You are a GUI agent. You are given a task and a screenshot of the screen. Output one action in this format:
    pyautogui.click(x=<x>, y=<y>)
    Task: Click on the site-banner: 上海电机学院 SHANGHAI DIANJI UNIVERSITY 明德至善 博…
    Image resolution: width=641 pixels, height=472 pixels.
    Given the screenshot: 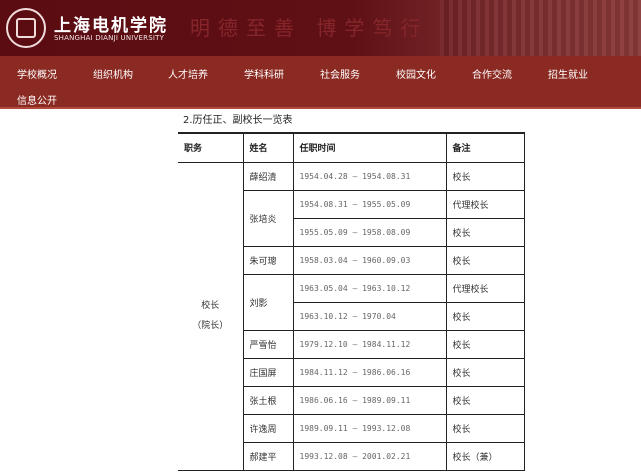 What is the action you would take?
    pyautogui.click(x=320, y=28)
    